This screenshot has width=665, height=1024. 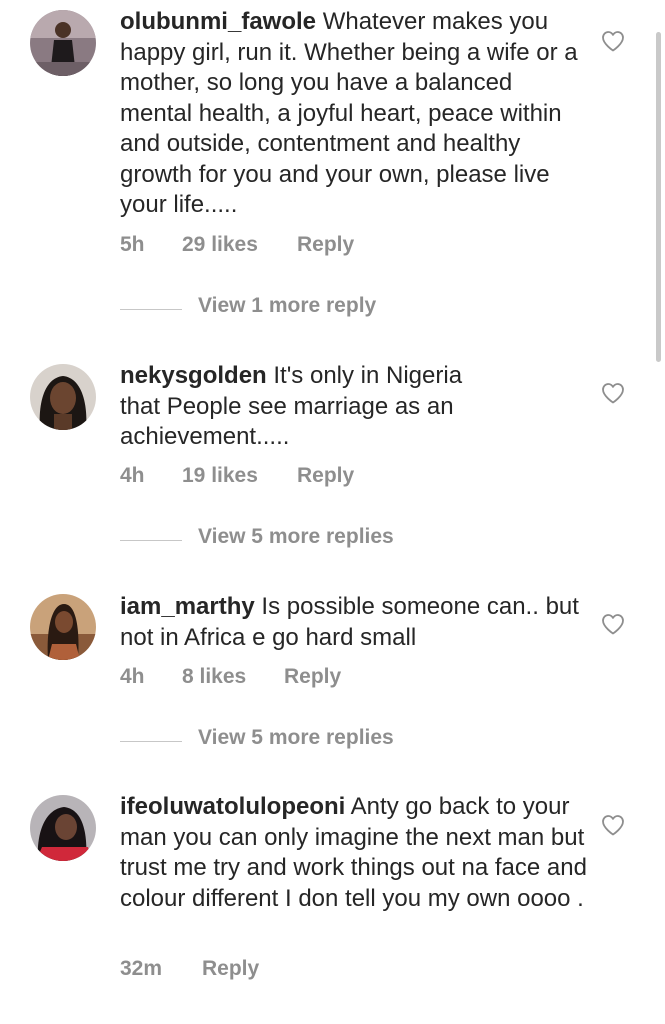 I want to click on comment-time: 32m, so click(x=141, y=968).